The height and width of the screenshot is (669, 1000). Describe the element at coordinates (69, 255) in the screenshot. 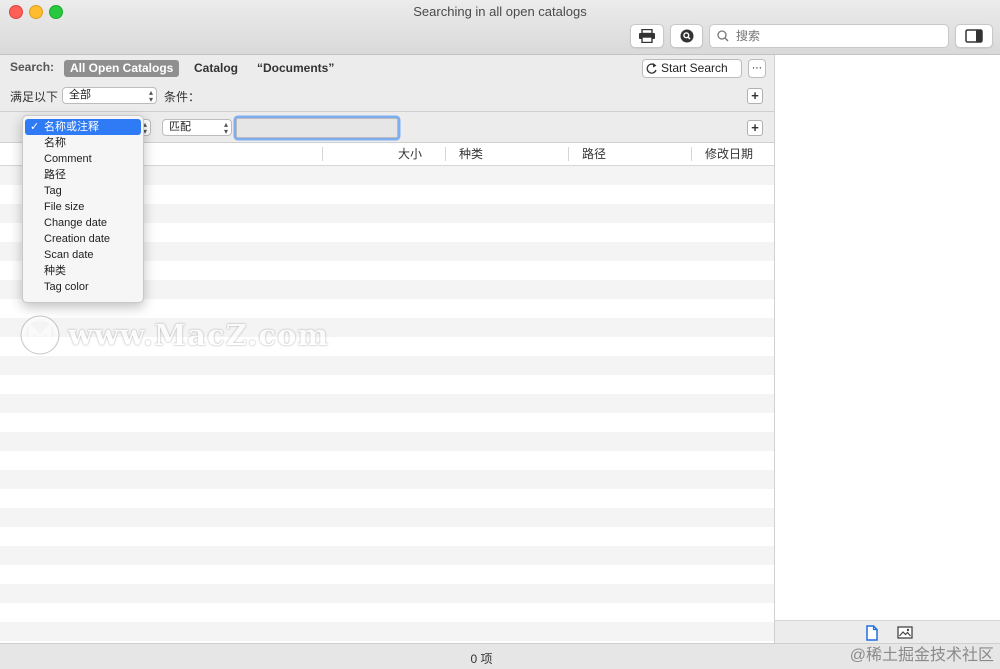

I see `field-menu-item-label: Scan date` at that location.